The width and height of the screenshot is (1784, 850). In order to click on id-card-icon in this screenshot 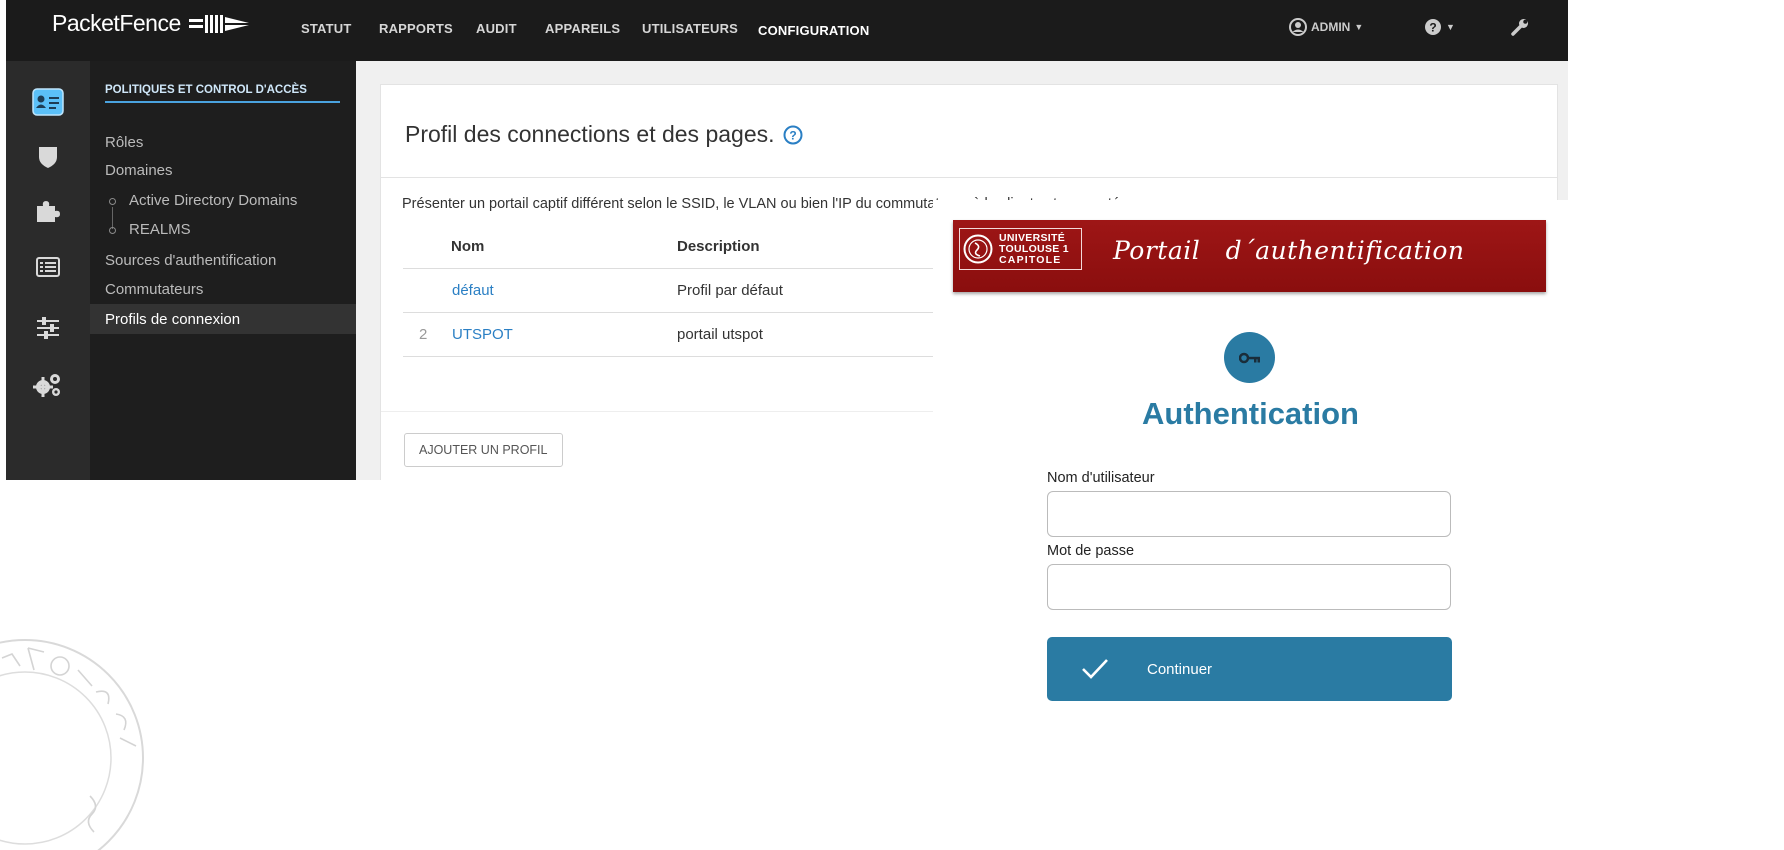, I will do `click(48, 102)`.